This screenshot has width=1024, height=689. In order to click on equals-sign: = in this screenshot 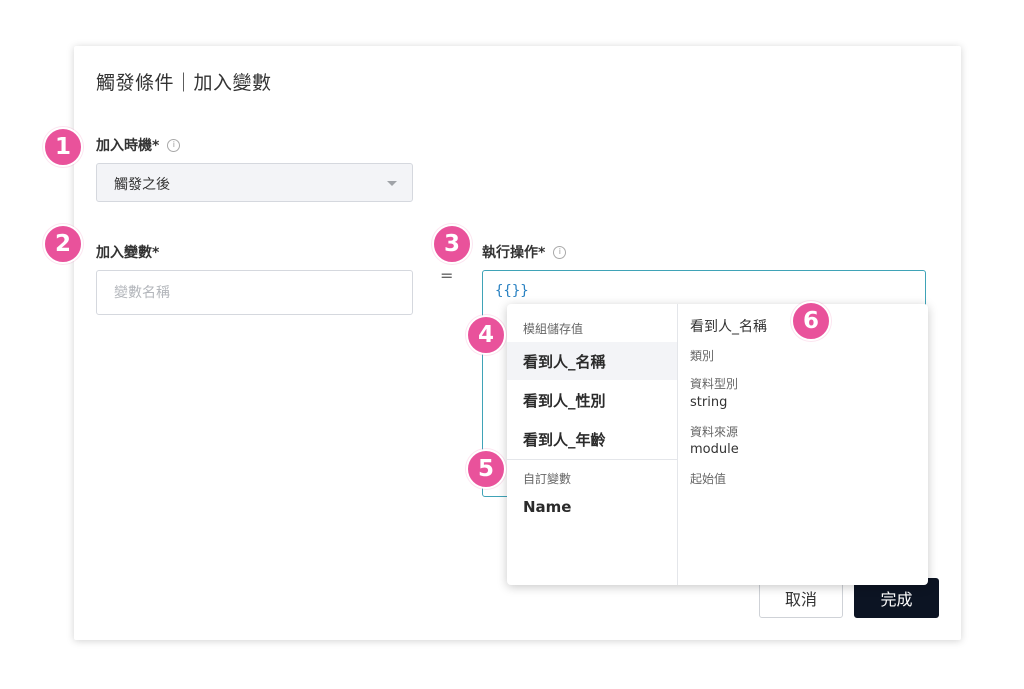, I will do `click(447, 275)`.